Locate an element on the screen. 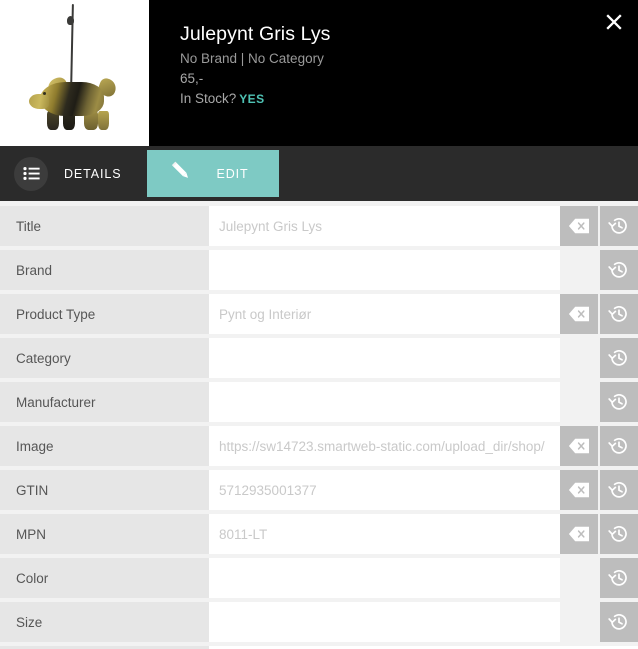 The height and width of the screenshot is (649, 638). list-icon is located at coordinates (31, 173).